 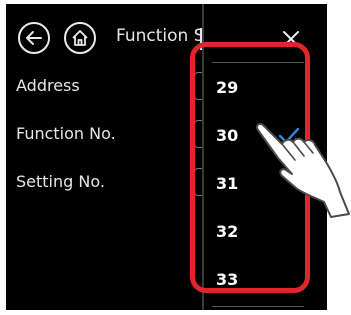 I want to click on arrow-left-icon, so click(x=34, y=38).